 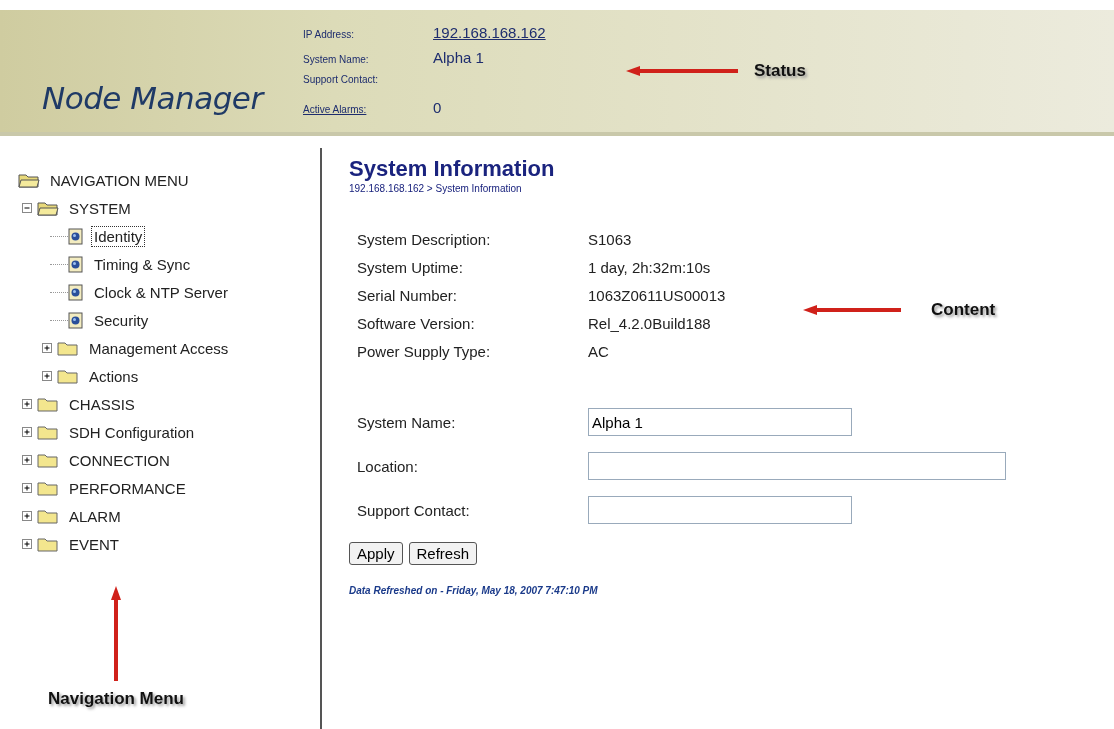 I want to click on refresh-note: Data Refreshed on - Friday, May 18, 2007 7:47:10 PM, so click(x=474, y=590).